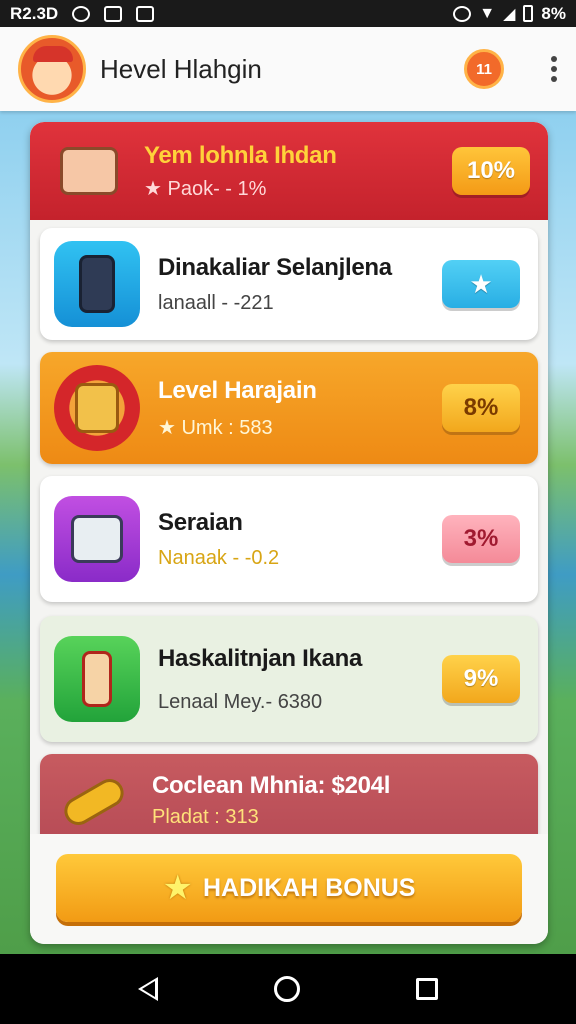  I want to click on item-title: Coclean Mhnia: $204l, so click(271, 785).